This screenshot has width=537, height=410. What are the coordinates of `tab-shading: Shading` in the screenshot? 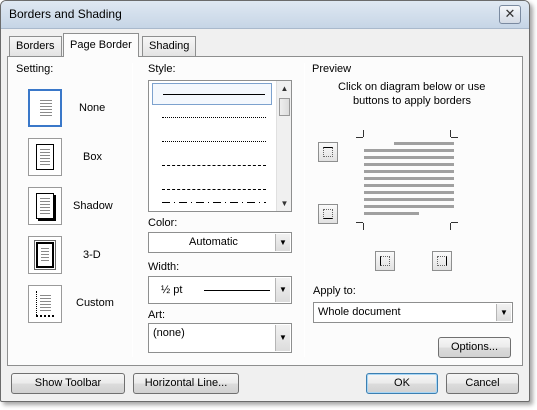 It's located at (169, 46).